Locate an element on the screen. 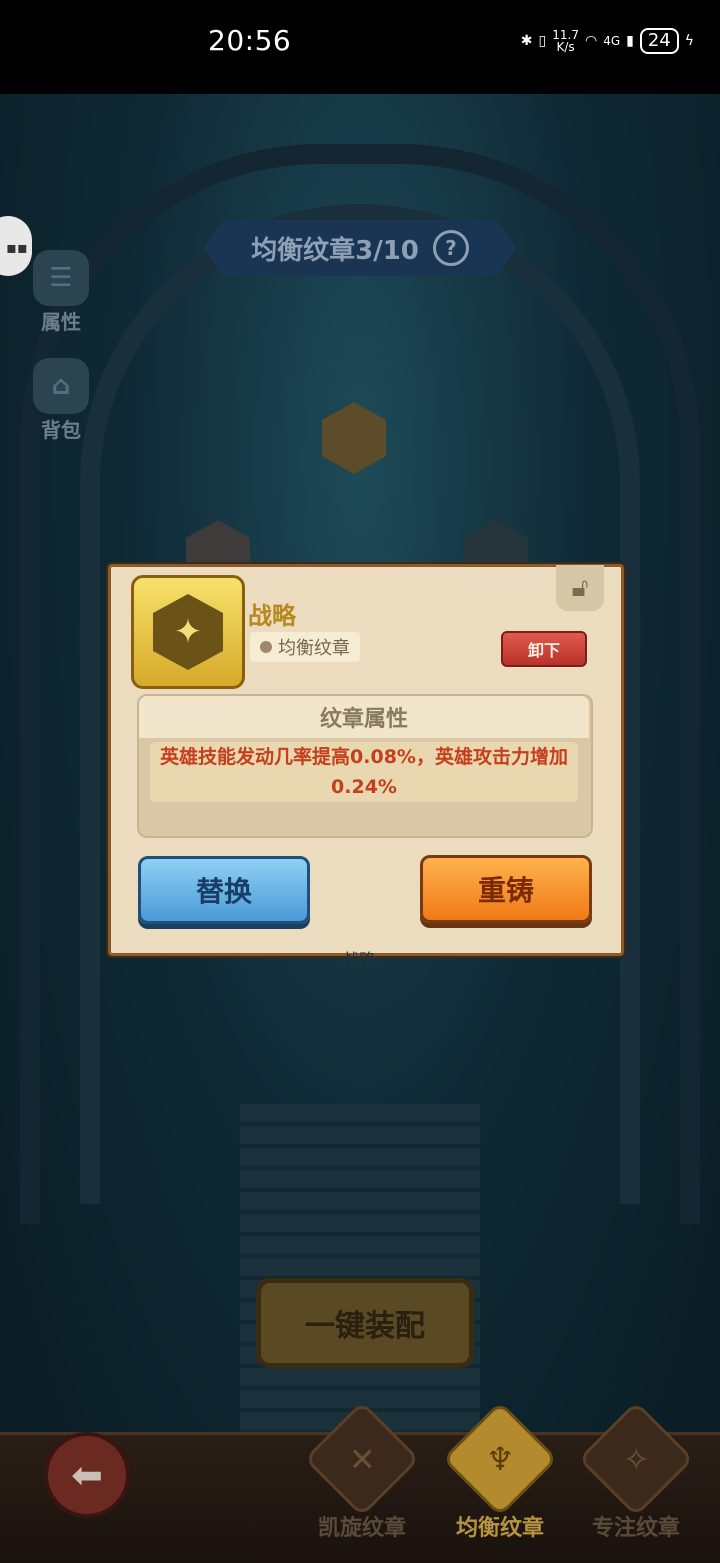  emblem-name: 战略 is located at coordinates (272, 616).